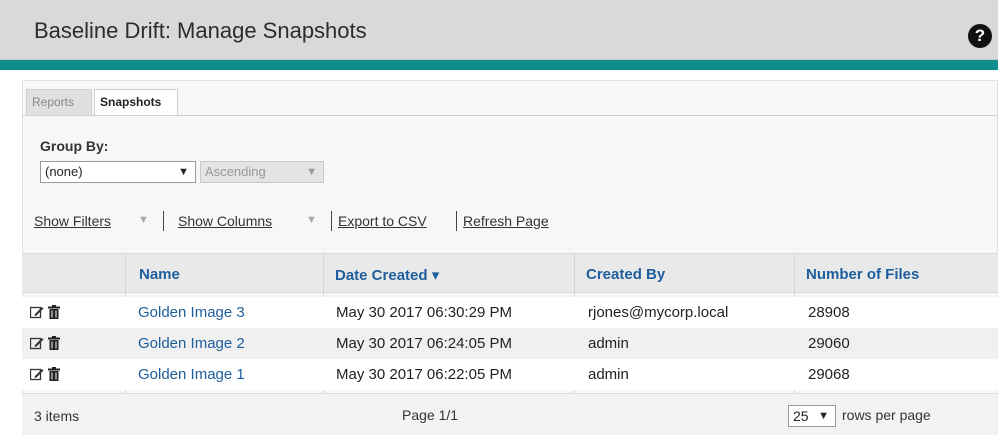 Image resolution: width=998 pixels, height=435 pixels. What do you see at coordinates (159, 274) in the screenshot?
I see `column-header-name: Name` at bounding box center [159, 274].